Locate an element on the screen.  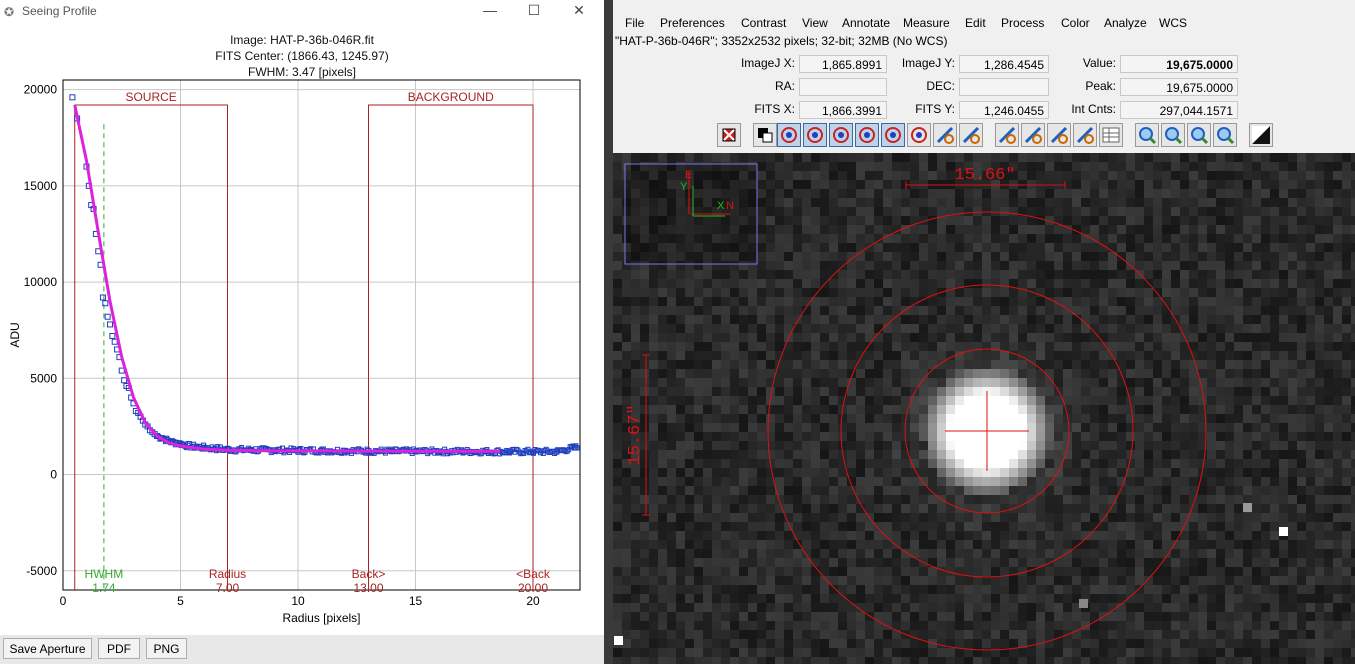
wcs-icon is located at coordinates (1085, 135).